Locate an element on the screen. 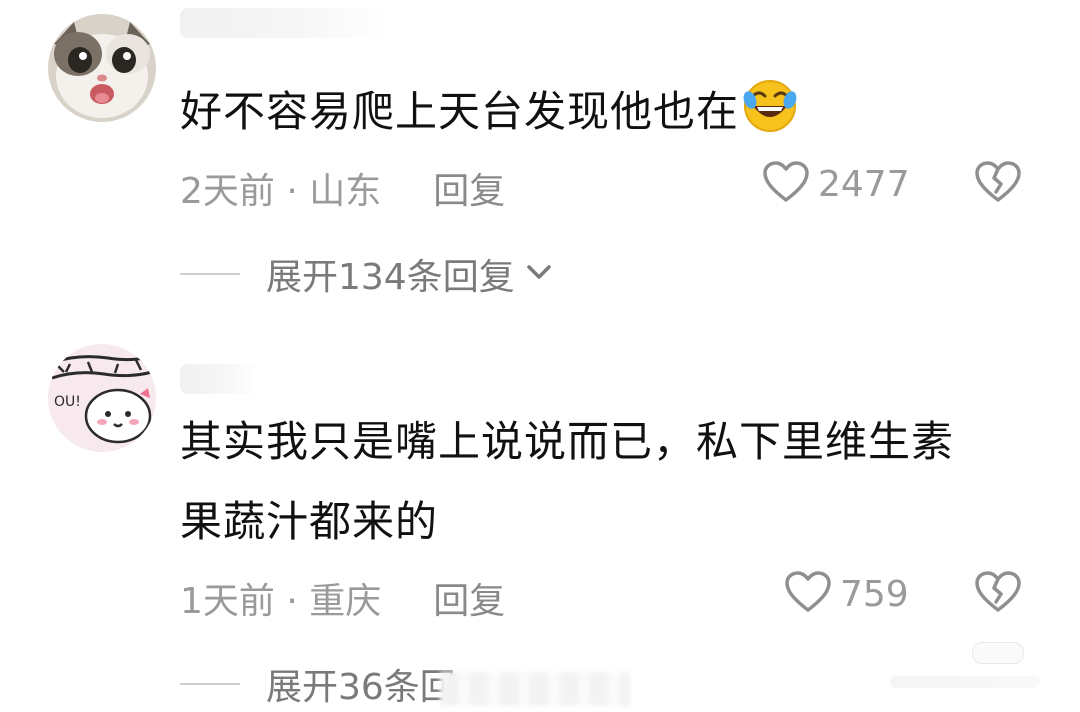 The height and width of the screenshot is (712, 1080). expand-replies-button: 展开36条回 is located at coordinates (318, 684).